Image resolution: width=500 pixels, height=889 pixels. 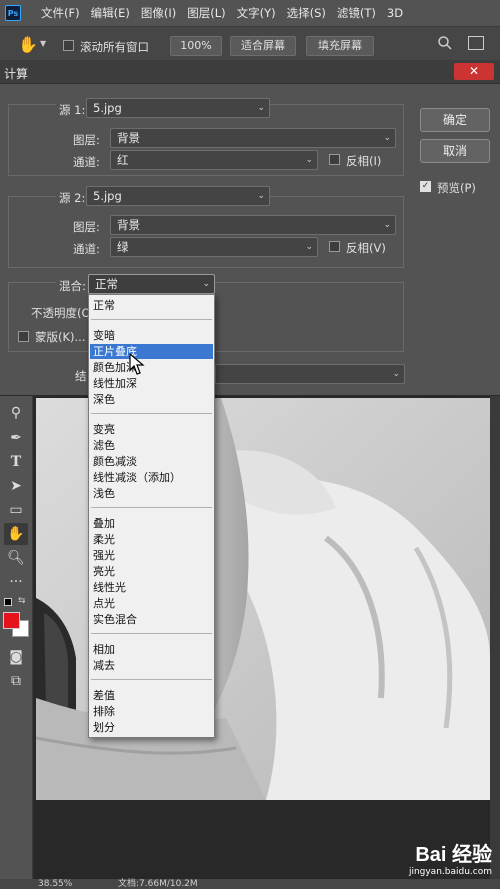 I want to click on swap-colors-icon: ⇆, so click(x=22, y=601).